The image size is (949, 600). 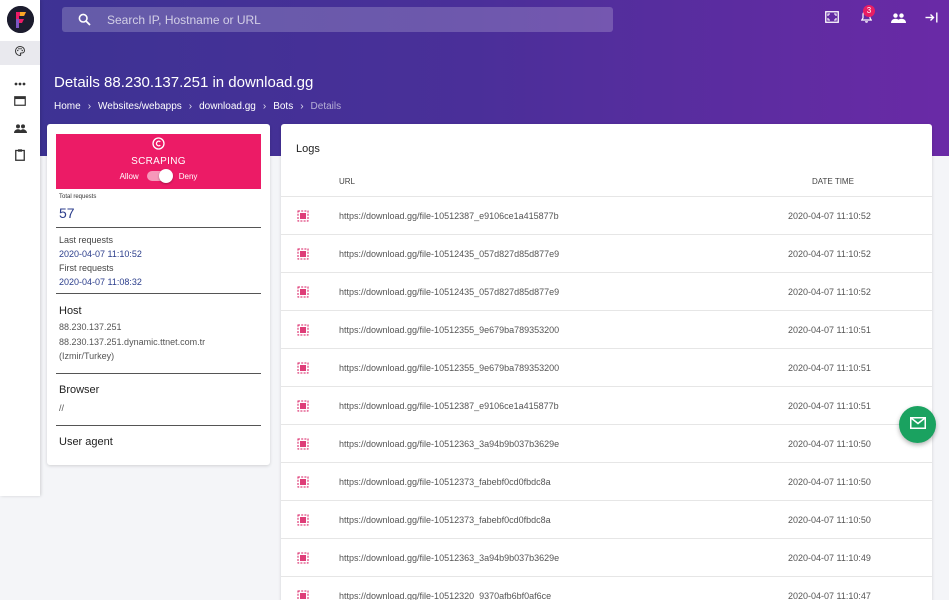 What do you see at coordinates (90, 327) in the screenshot?
I see `host-ip: 88.230.137.251` at bounding box center [90, 327].